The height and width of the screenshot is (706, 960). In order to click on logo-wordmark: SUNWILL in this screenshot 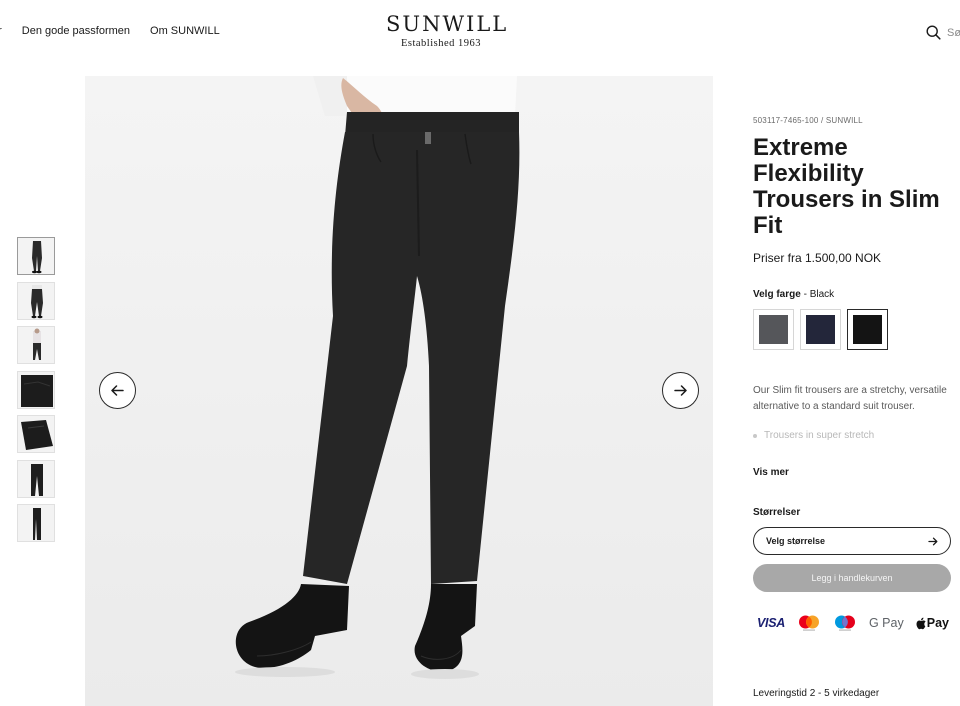, I will do `click(447, 24)`.